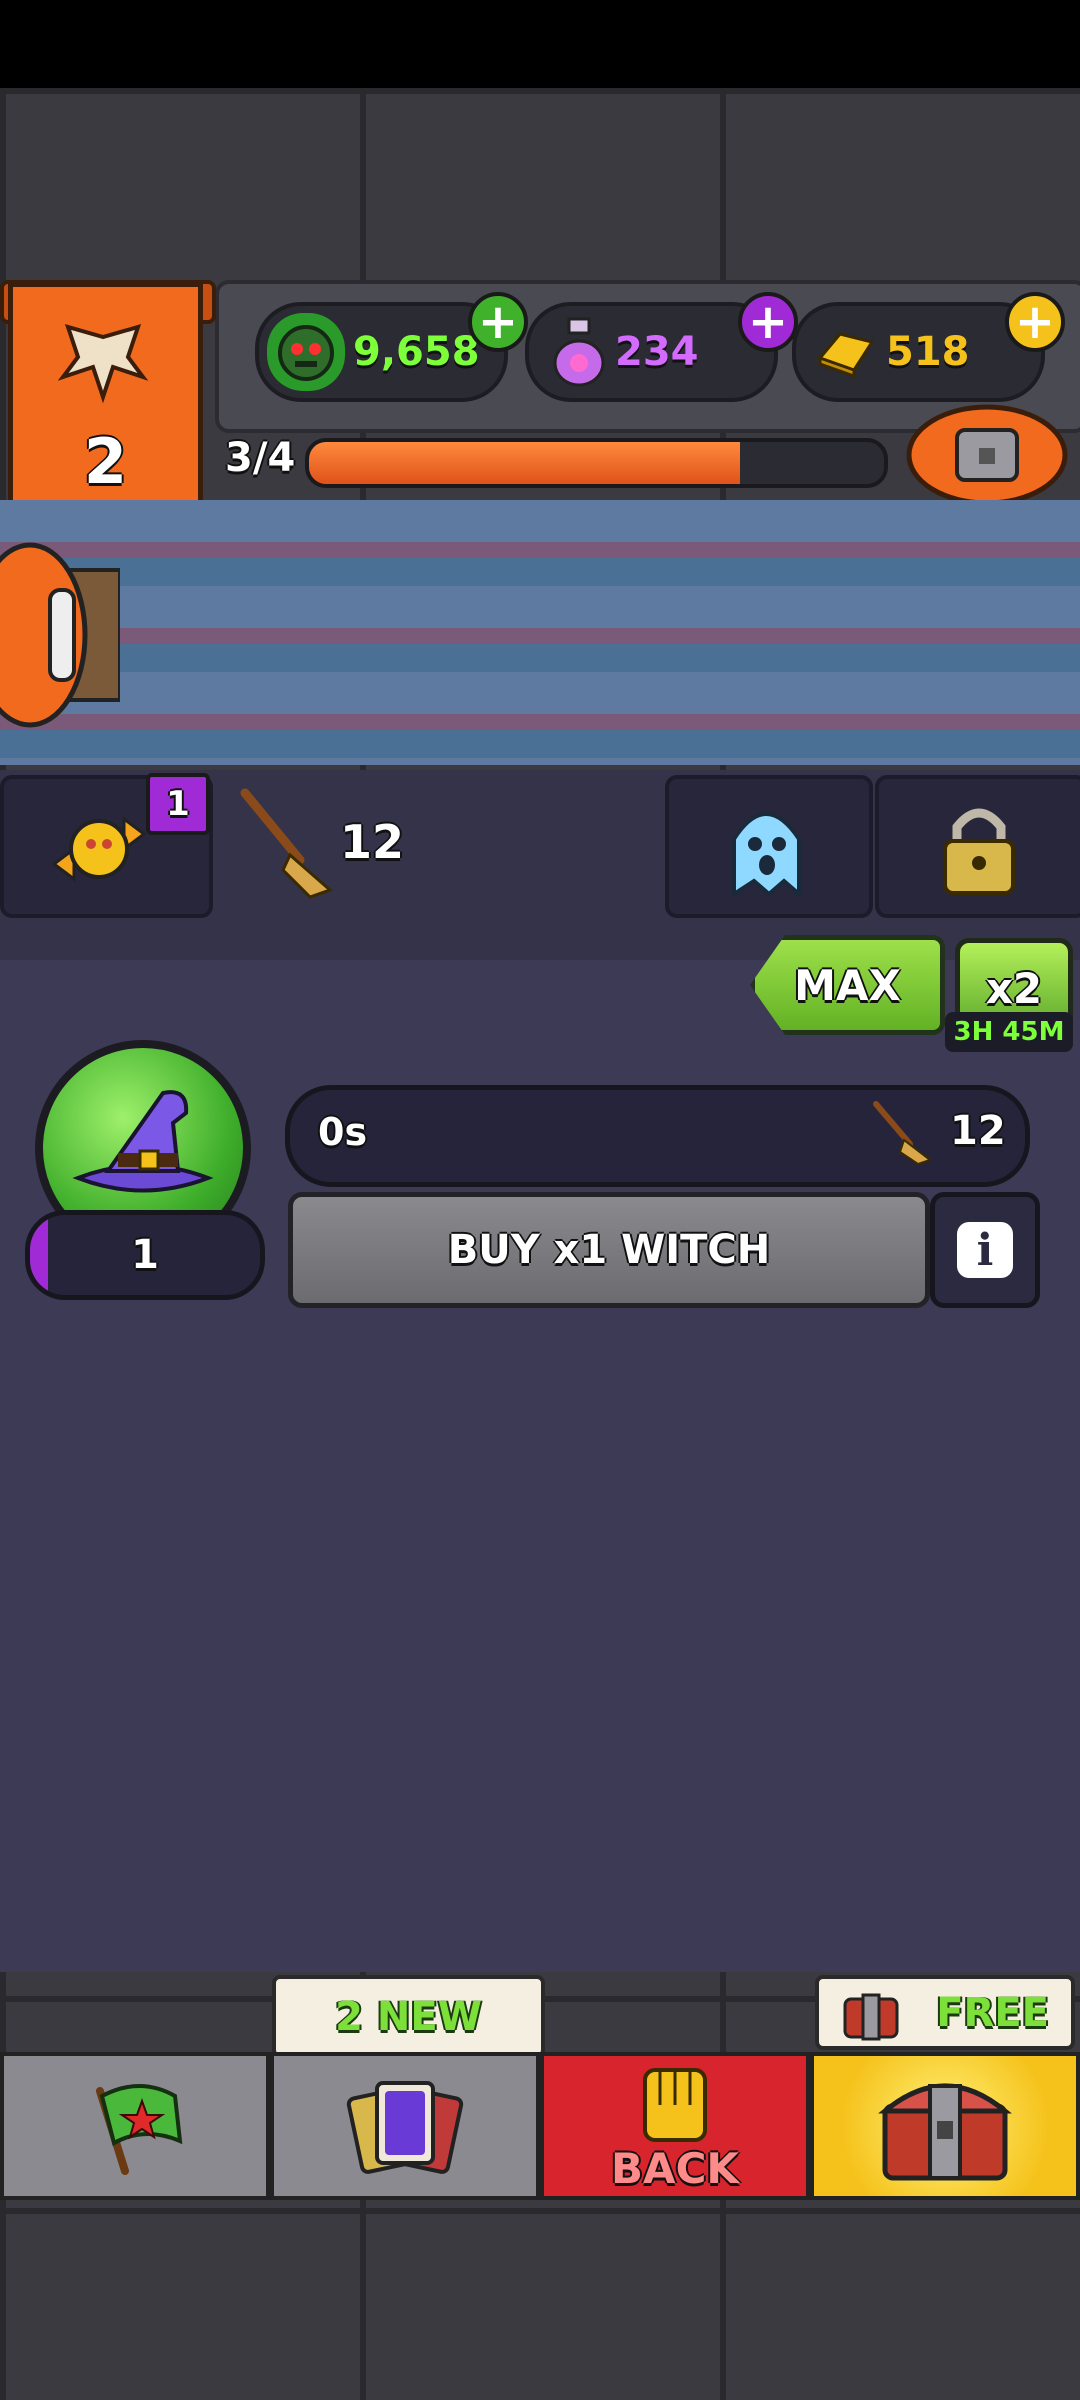 The height and width of the screenshot is (2400, 1080). What do you see at coordinates (903, 1133) in the screenshot?
I see `broom-cost-icon` at bounding box center [903, 1133].